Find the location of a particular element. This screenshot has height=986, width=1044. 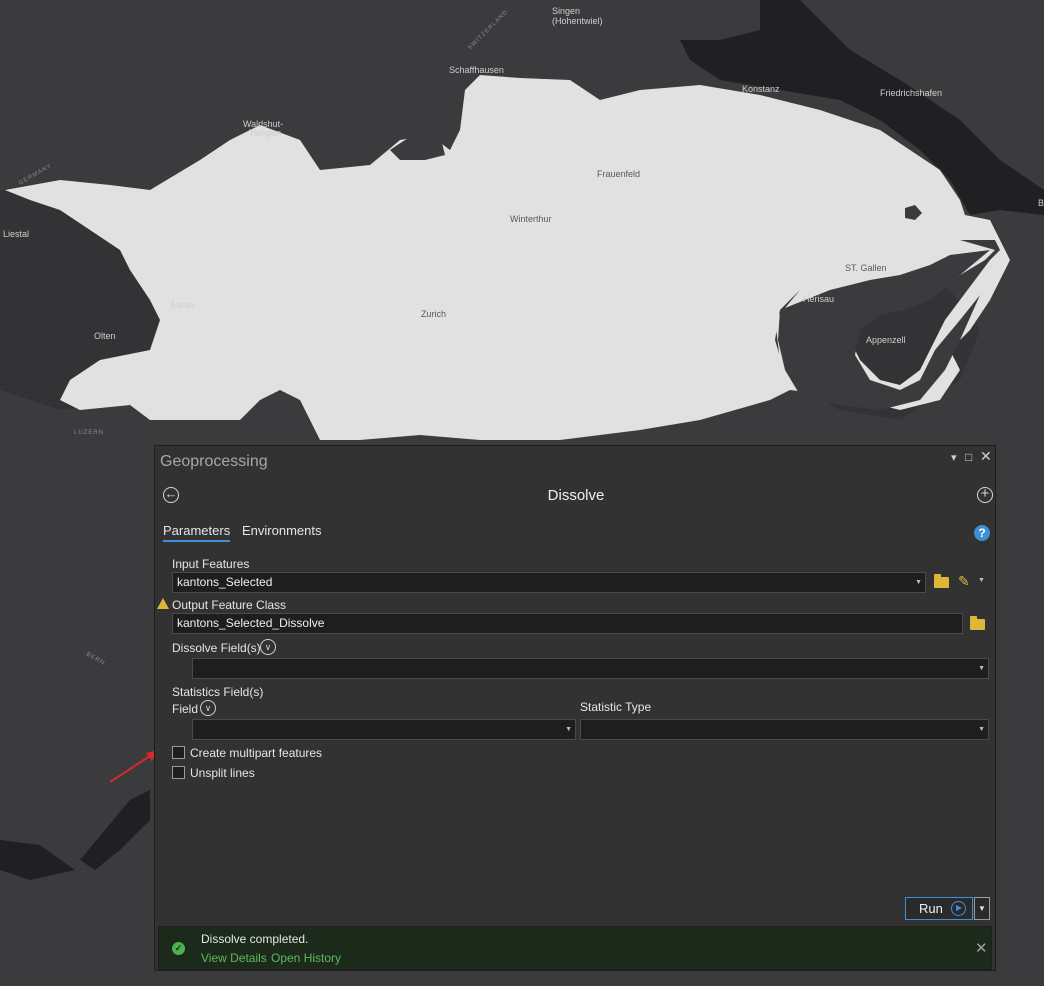

unsplit-lines-label: Unsplit lines is located at coordinates (222, 773).